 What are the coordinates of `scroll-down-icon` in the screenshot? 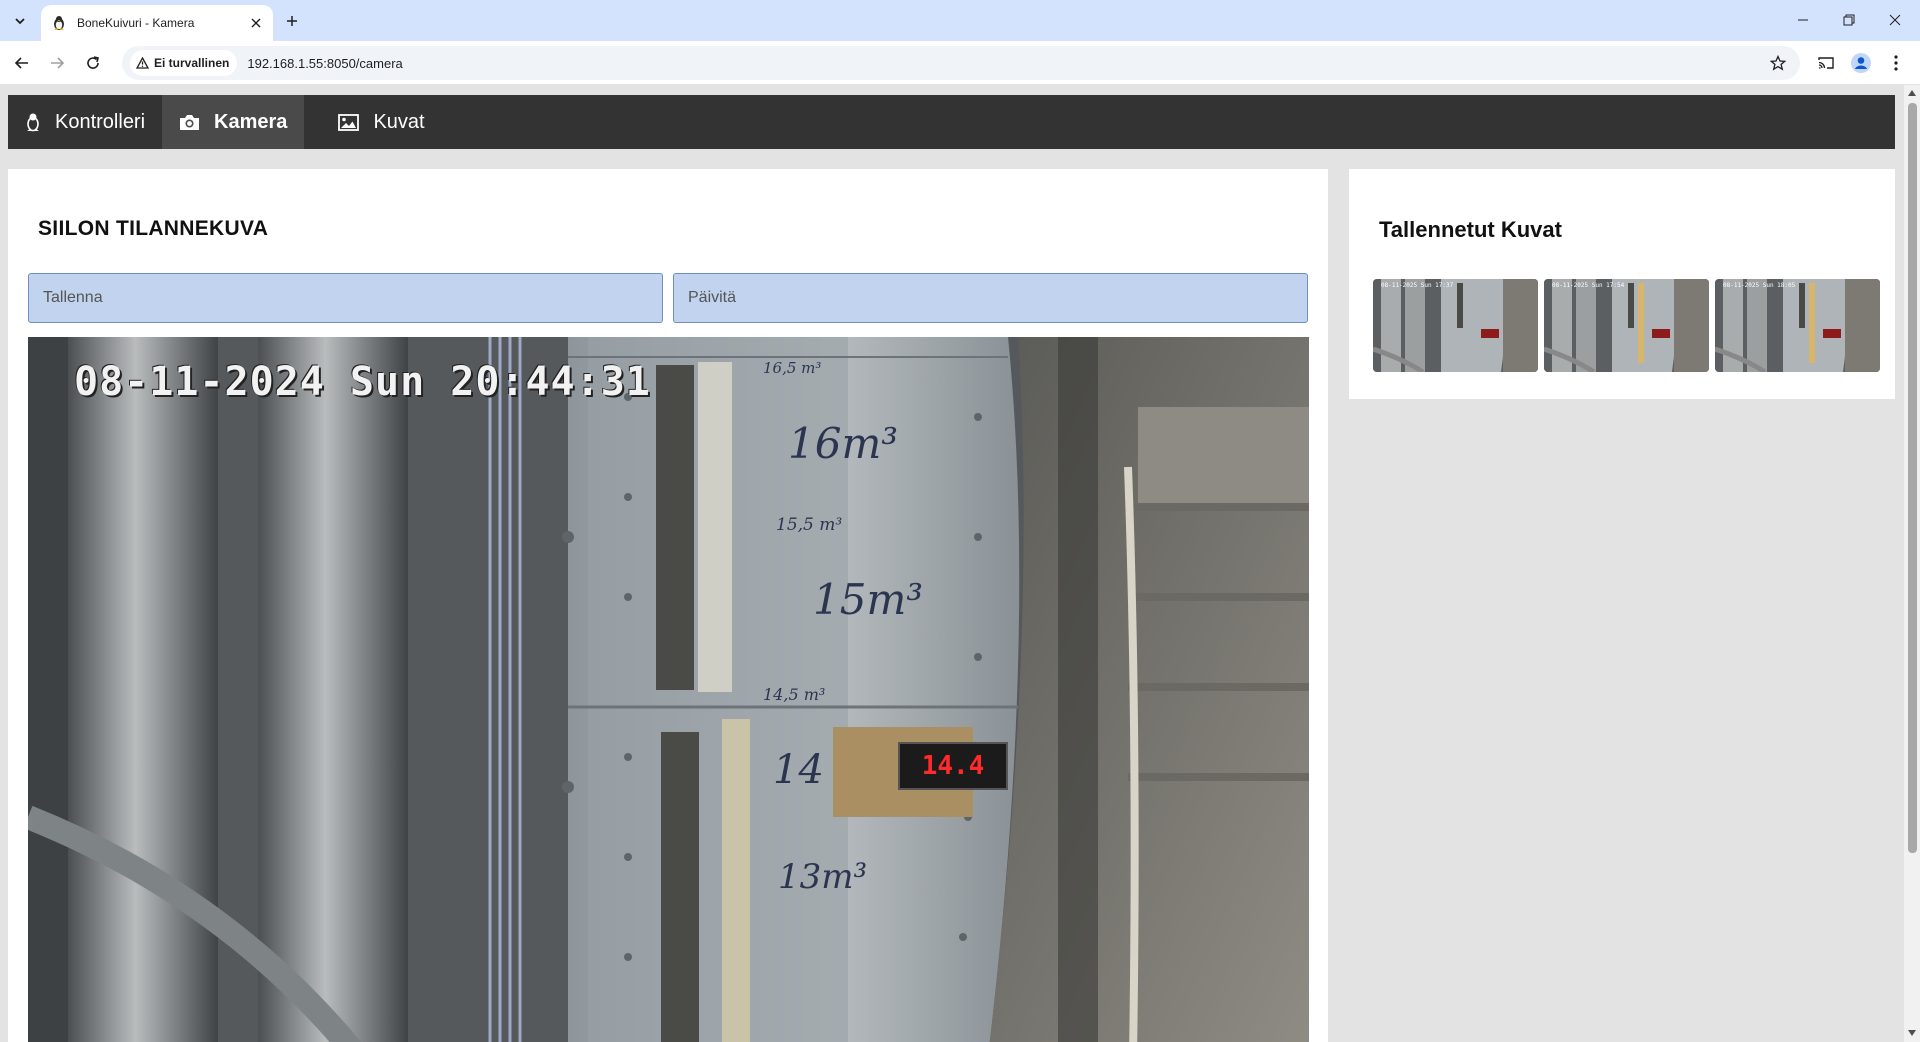 It's located at (1912, 1033).